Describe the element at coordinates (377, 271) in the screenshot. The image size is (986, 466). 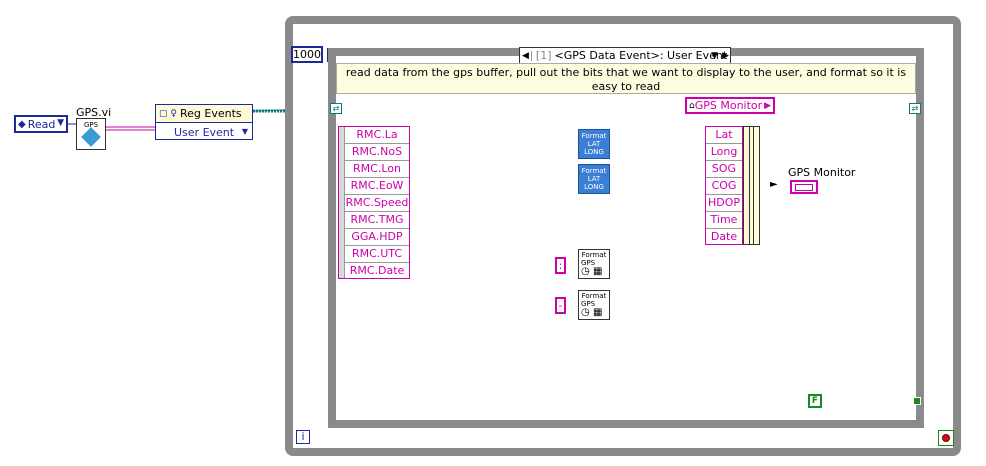
I see `unbundle-field: RMC.Date` at that location.